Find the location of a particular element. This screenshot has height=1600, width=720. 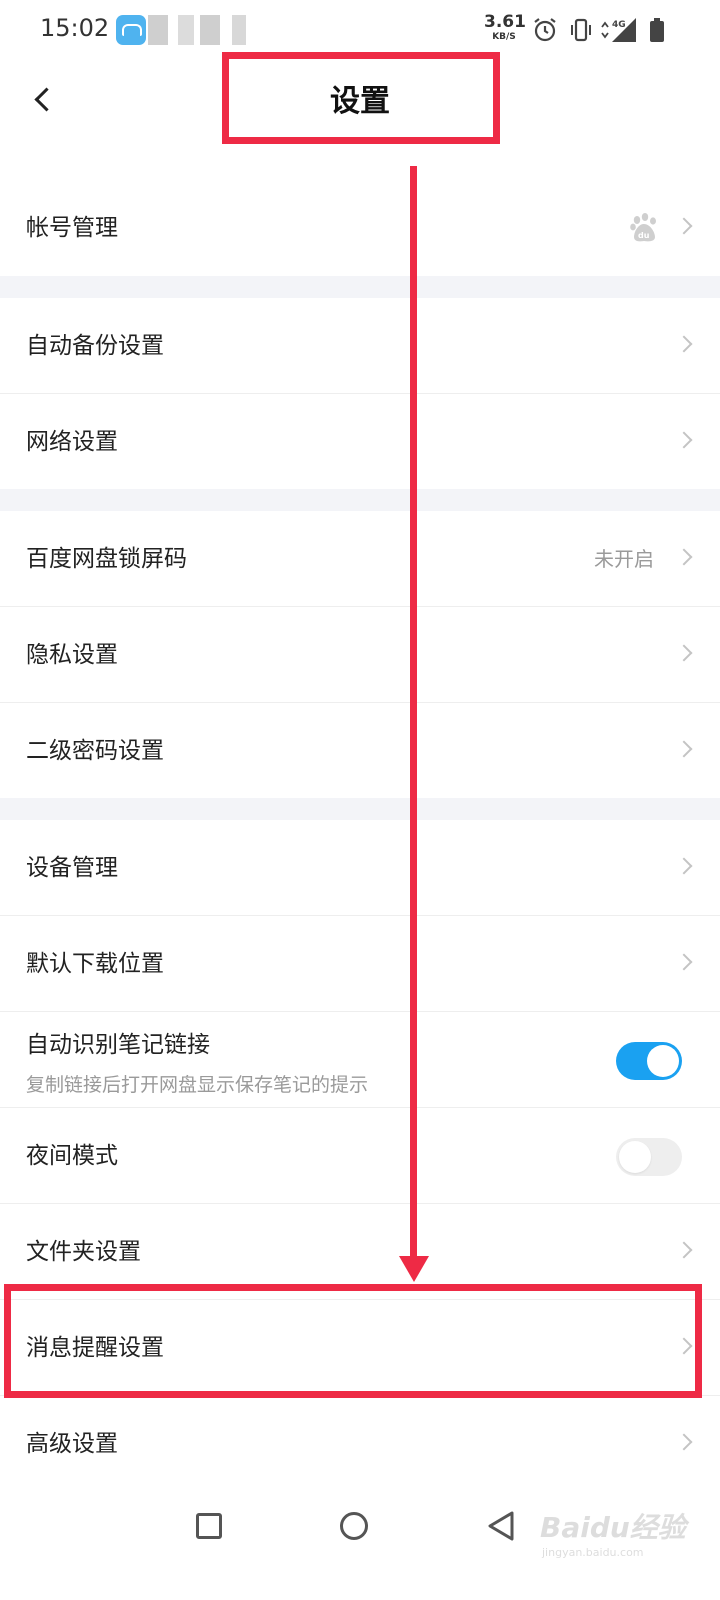

annotation-box-title is located at coordinates (361, 98).